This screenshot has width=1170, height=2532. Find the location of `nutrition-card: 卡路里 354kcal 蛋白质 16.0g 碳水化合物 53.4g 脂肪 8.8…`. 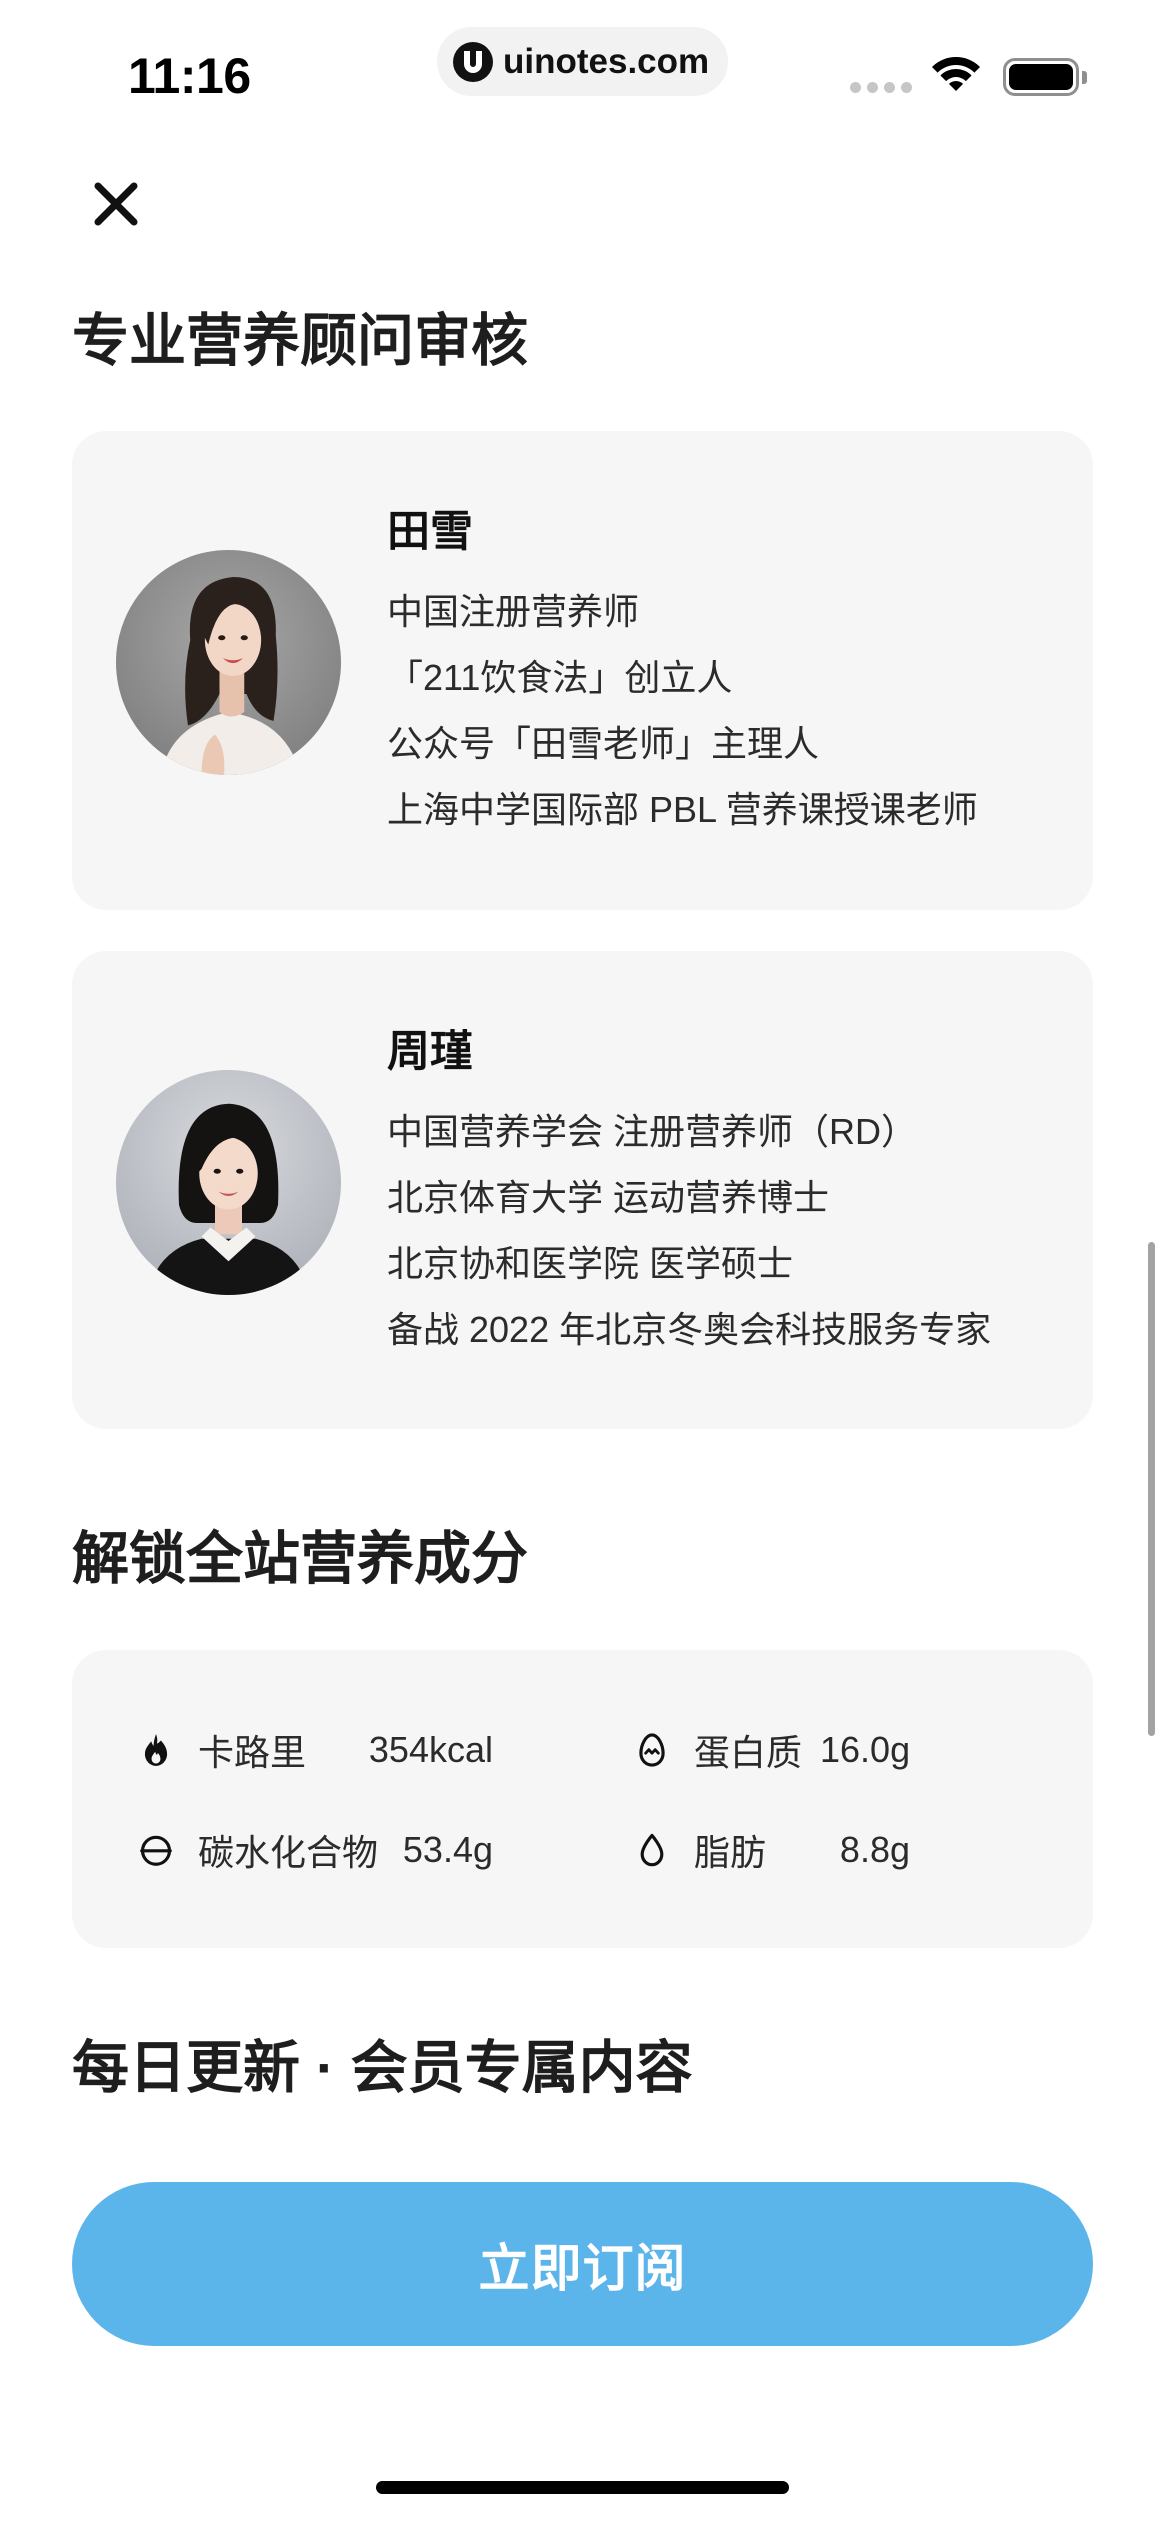

nutrition-card: 卡路里 354kcal 蛋白质 16.0g 碳水化合物 53.4g 脂肪 8.8… is located at coordinates (582, 1799).